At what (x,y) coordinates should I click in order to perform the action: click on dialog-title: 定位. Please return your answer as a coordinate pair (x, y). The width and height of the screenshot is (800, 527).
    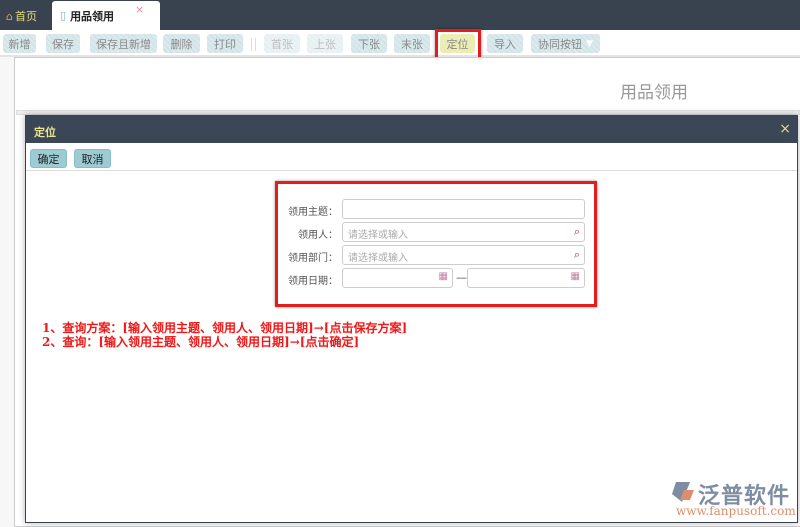
    Looking at the image, I should click on (45, 132).